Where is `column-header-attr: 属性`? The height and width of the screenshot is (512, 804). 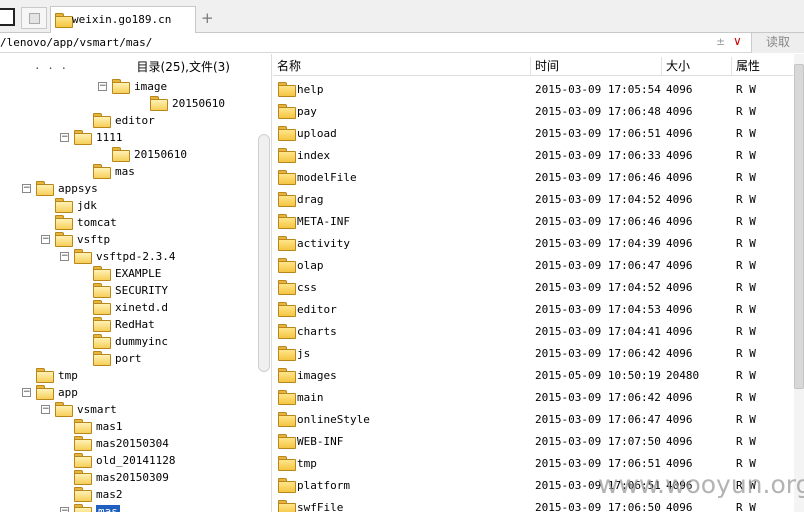 column-header-attr: 属性 is located at coordinates (762, 66).